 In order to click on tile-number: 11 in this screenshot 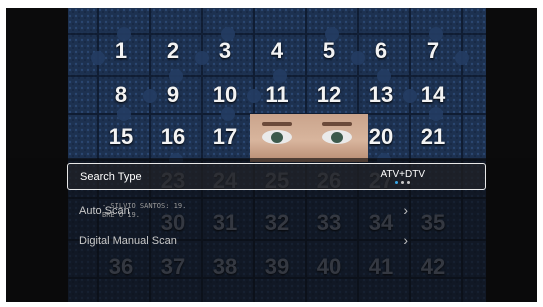, I will do `click(277, 94)`.